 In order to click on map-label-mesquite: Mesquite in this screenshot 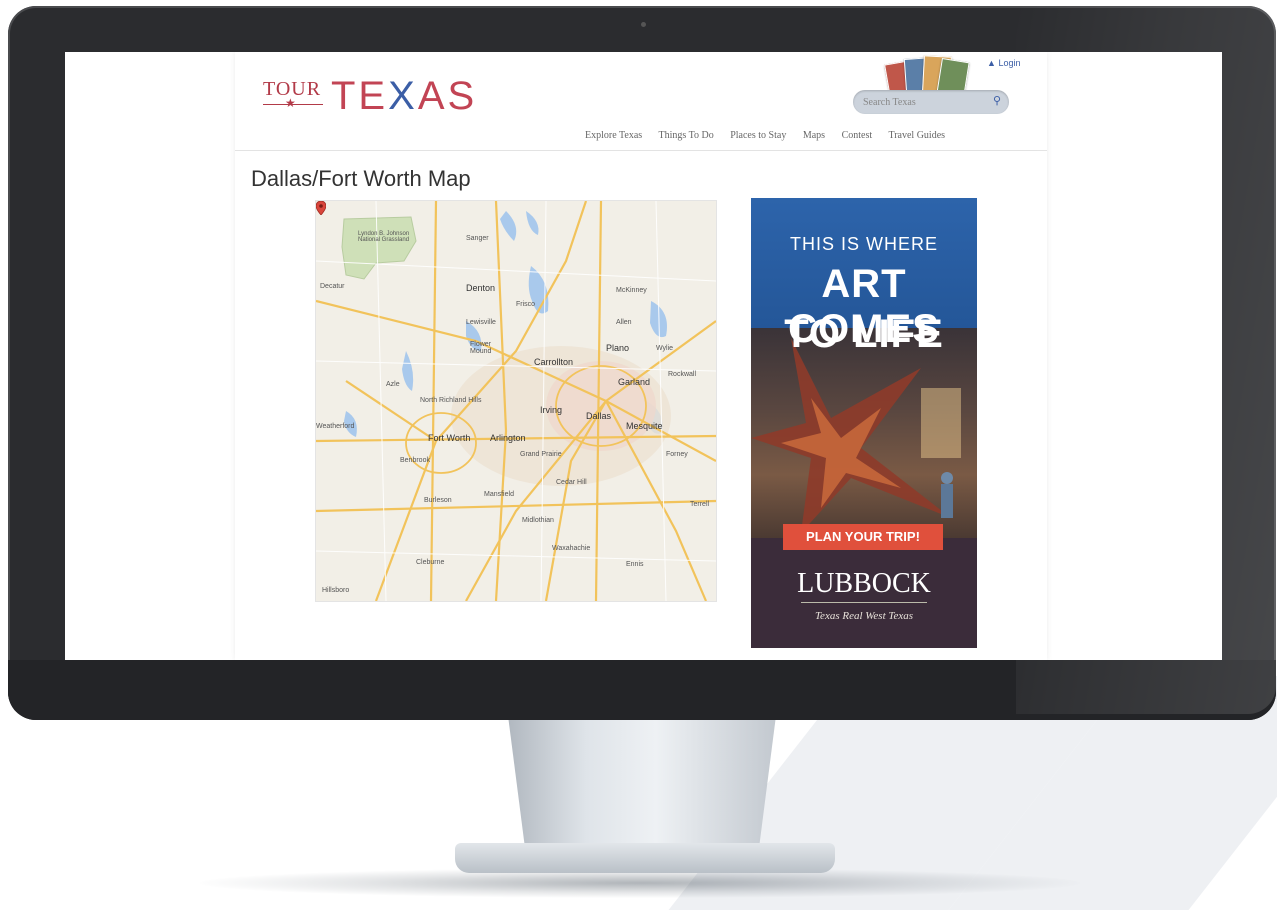, I will do `click(644, 426)`.